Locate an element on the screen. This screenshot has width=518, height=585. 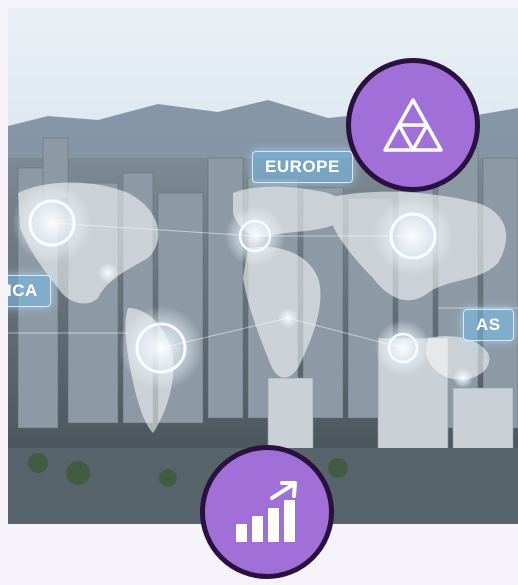
america-label: ICA is located at coordinates (29, 291).